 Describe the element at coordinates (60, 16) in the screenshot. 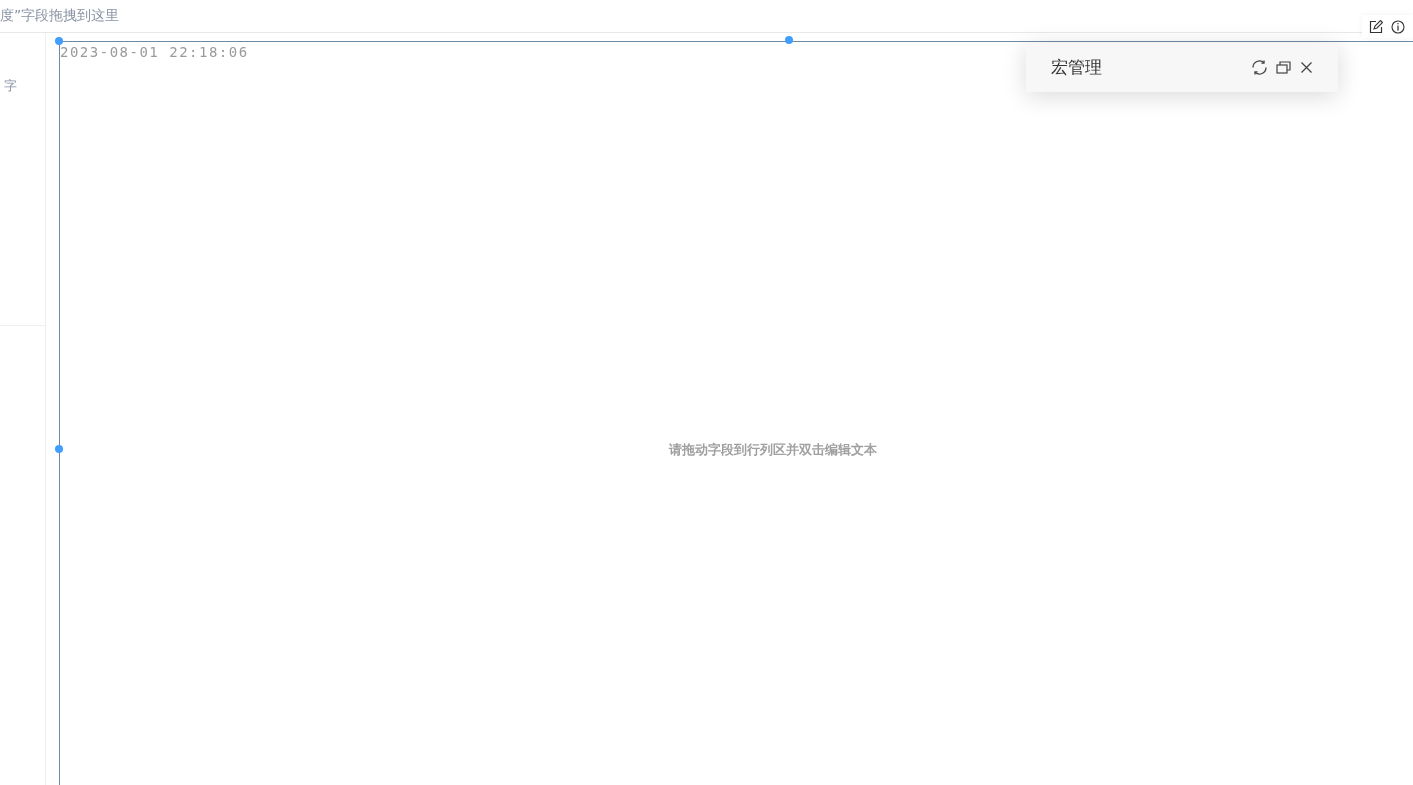

I see `drop-hint: 度”字段拖拽到这里` at that location.